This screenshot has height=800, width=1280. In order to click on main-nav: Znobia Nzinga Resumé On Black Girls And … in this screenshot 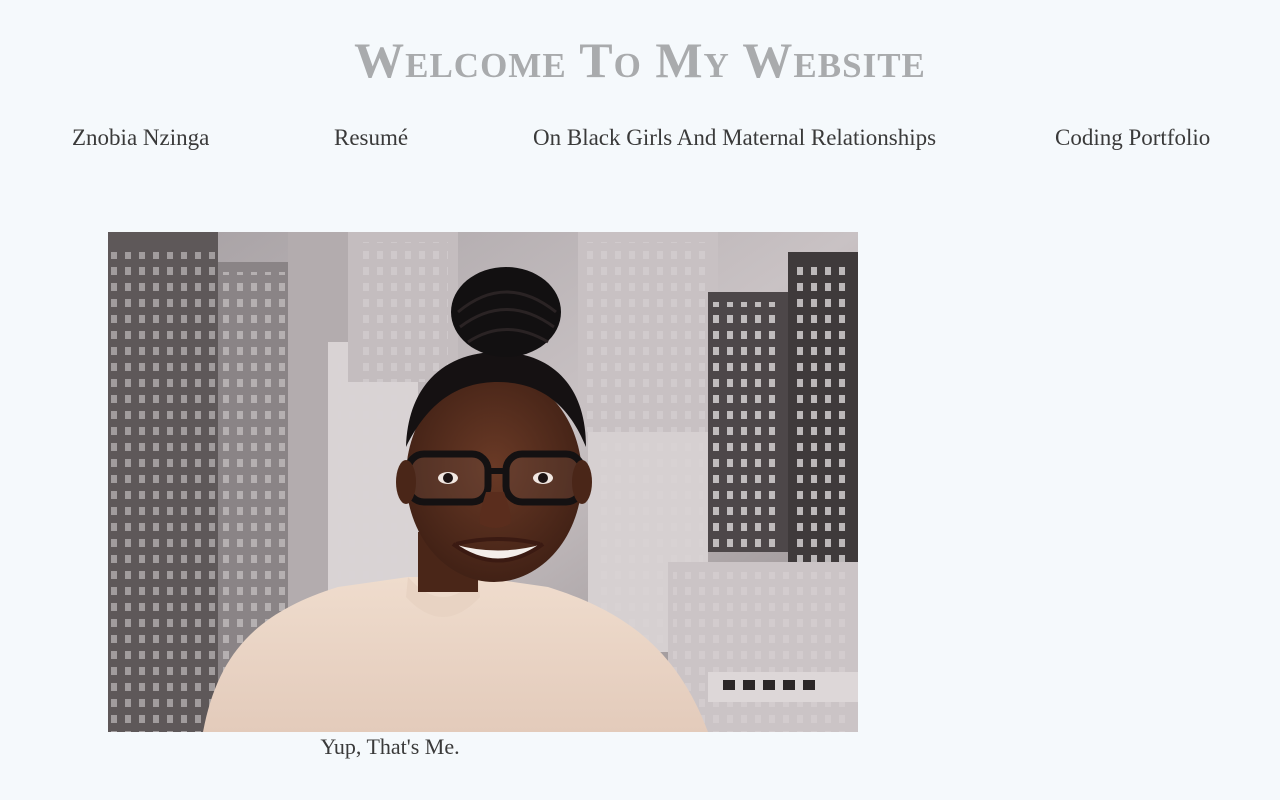, I will do `click(640, 138)`.